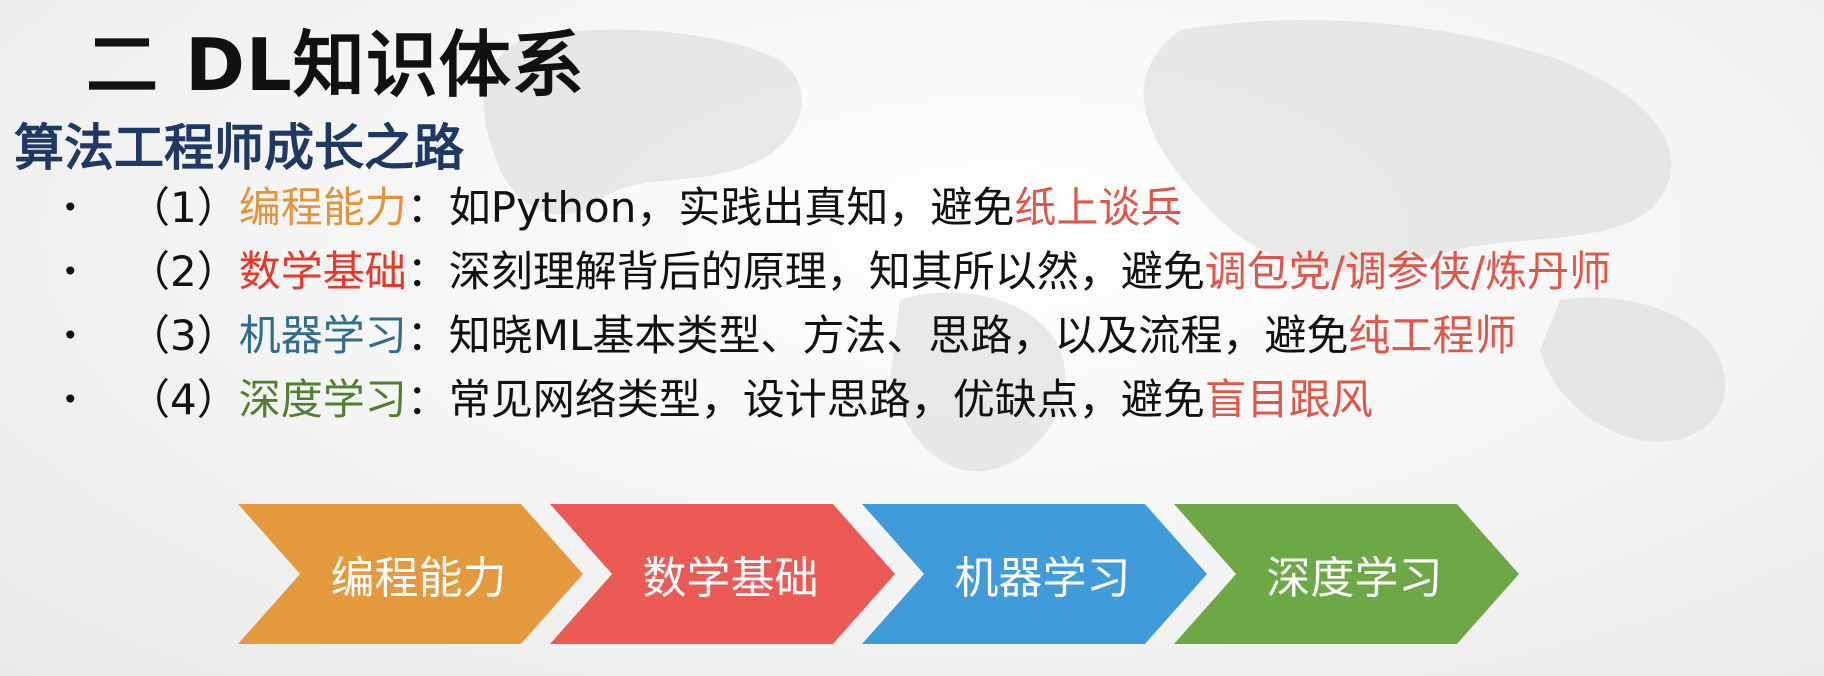 This screenshot has width=1824, height=676. What do you see at coordinates (877, 335) in the screenshot?
I see `bullet-description: ：知晓ML基本类型、方法、思路，以及流程，避免` at bounding box center [877, 335].